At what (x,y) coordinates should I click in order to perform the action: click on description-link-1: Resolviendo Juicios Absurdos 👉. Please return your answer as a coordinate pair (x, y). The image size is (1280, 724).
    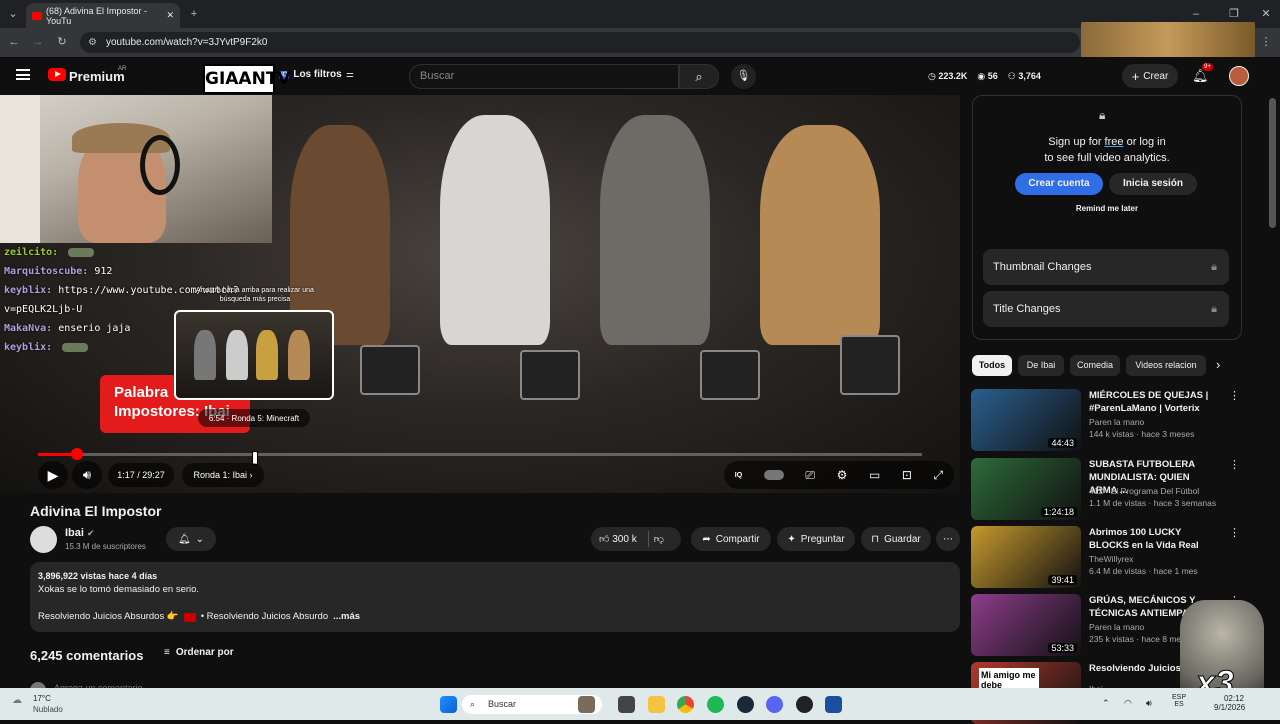
    Looking at the image, I should click on (108, 616).